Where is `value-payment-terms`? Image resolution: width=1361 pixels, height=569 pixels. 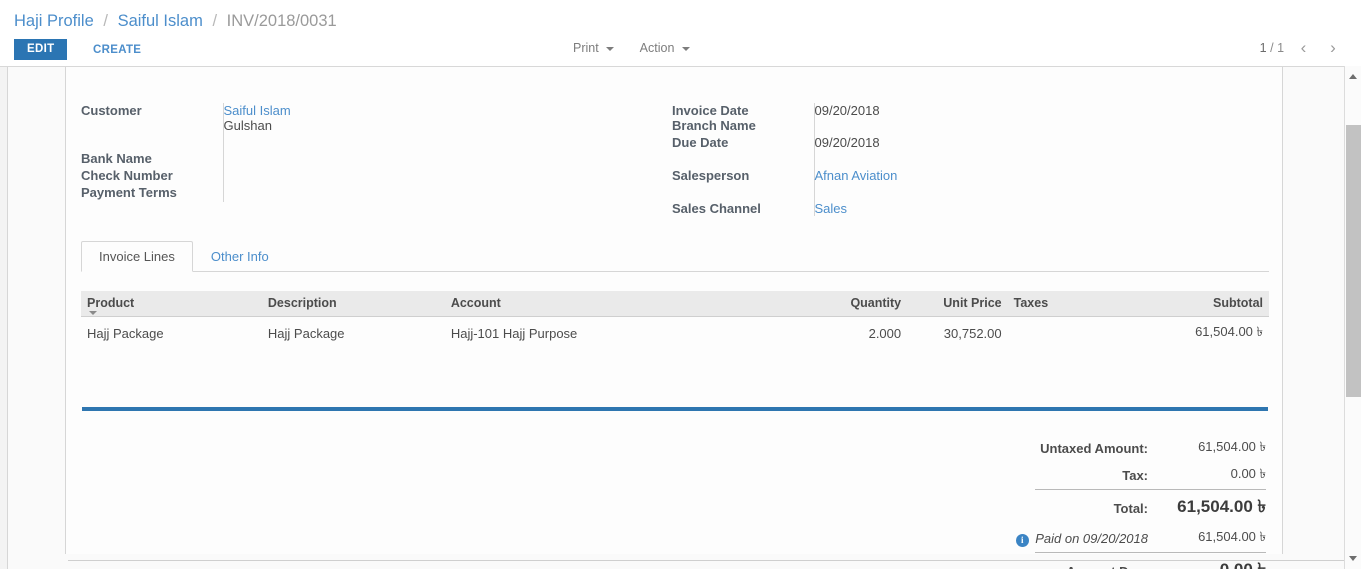 value-payment-terms is located at coordinates (341, 193).